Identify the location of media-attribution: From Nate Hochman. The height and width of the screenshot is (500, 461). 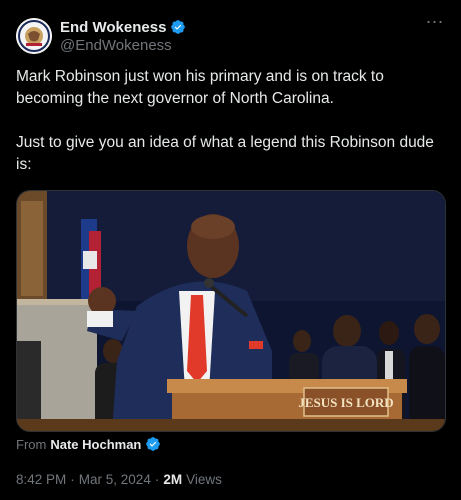
(88, 444).